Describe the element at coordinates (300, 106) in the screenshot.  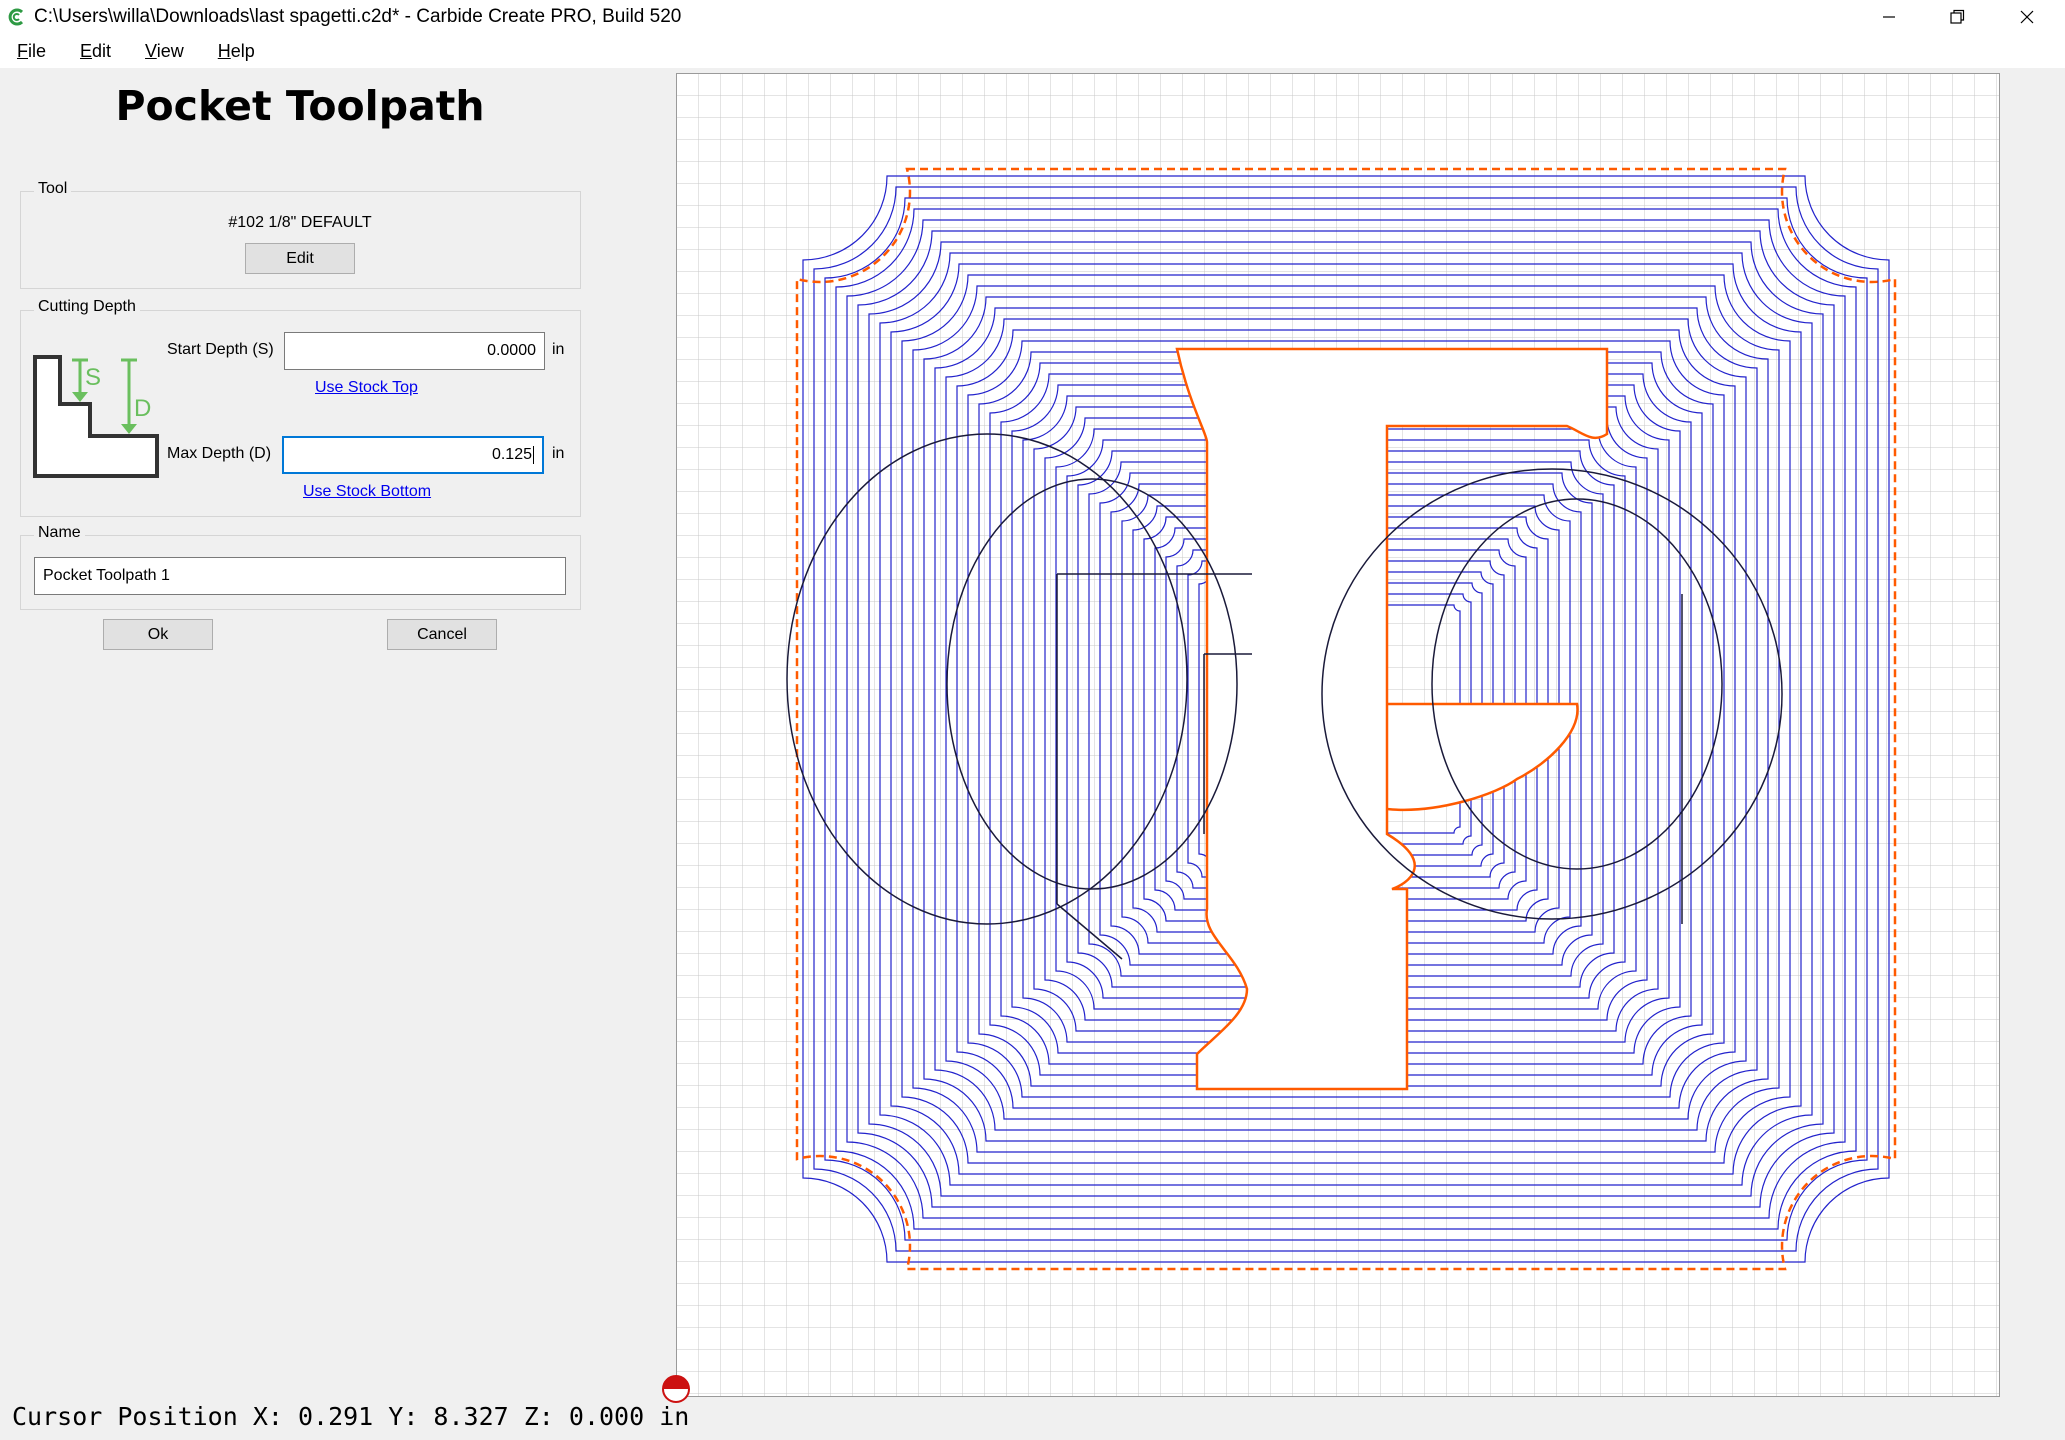
I see `panel-heading: Pocket Toolpath` at that location.